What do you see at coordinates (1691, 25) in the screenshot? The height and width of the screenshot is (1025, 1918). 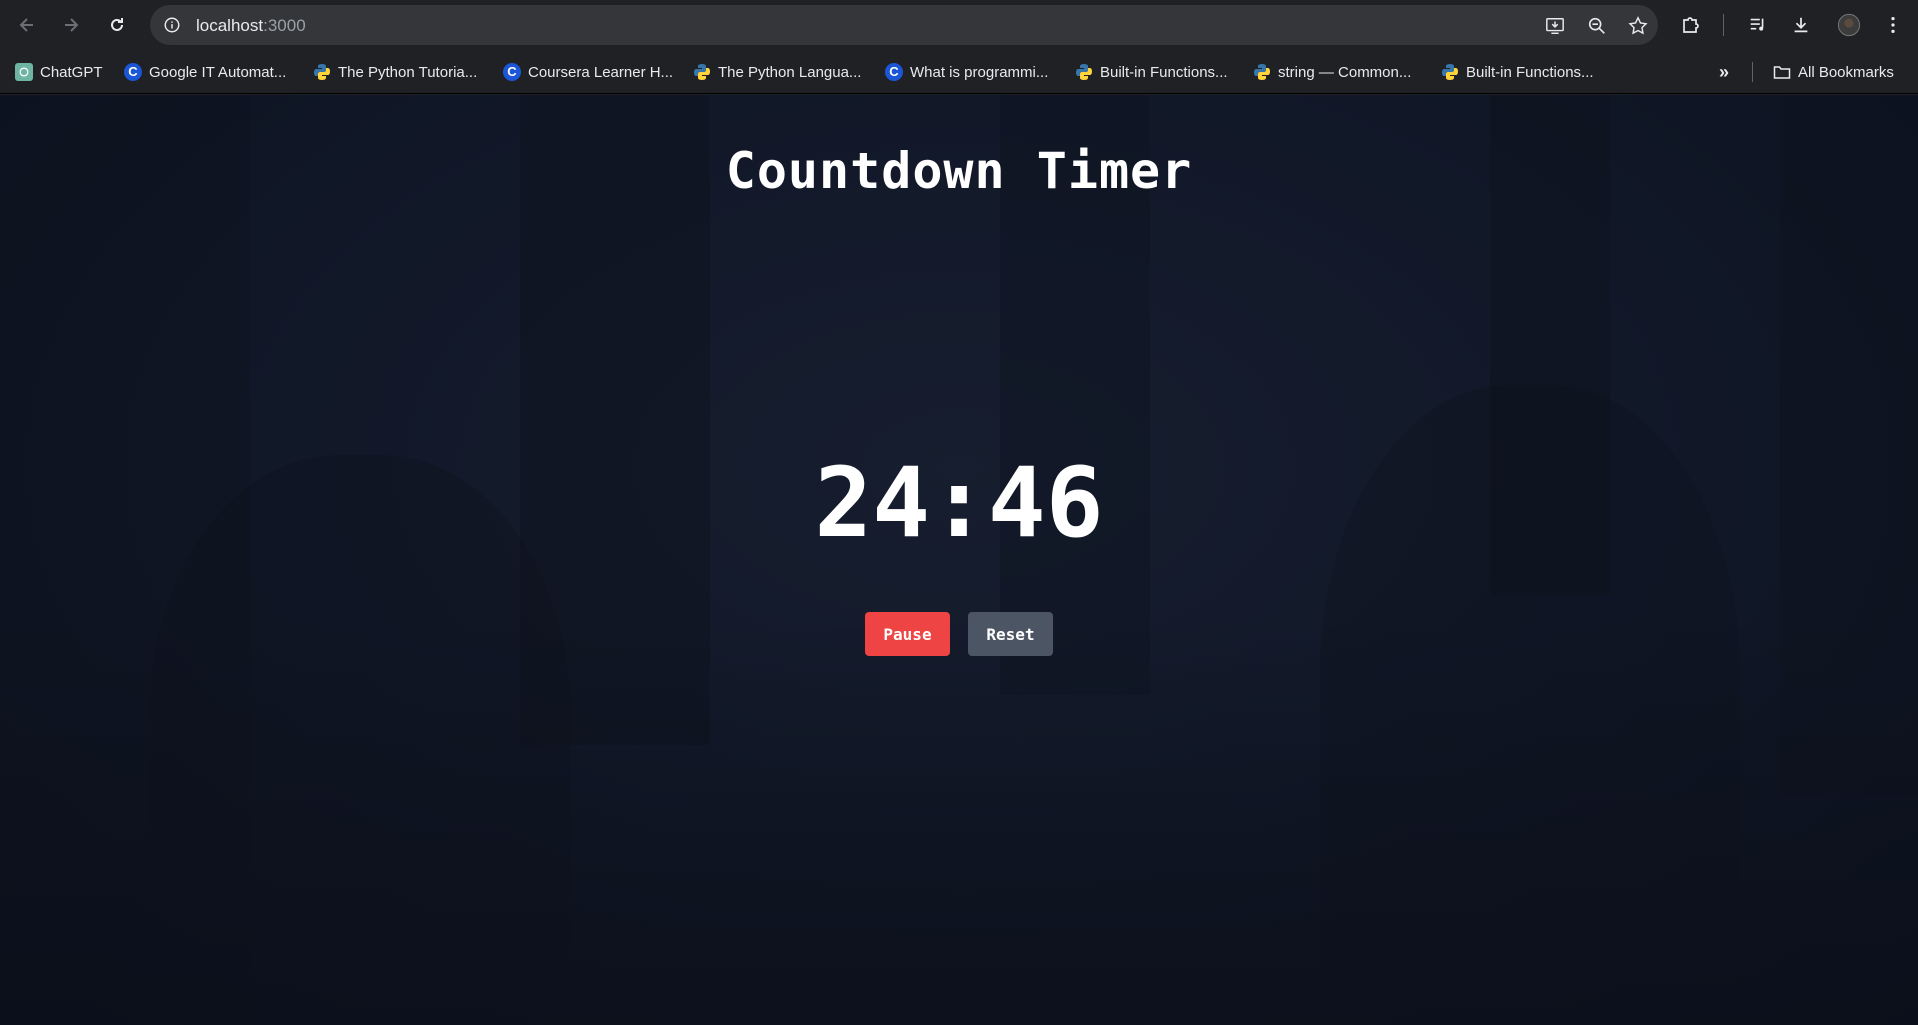 I see `extensions-icon` at bounding box center [1691, 25].